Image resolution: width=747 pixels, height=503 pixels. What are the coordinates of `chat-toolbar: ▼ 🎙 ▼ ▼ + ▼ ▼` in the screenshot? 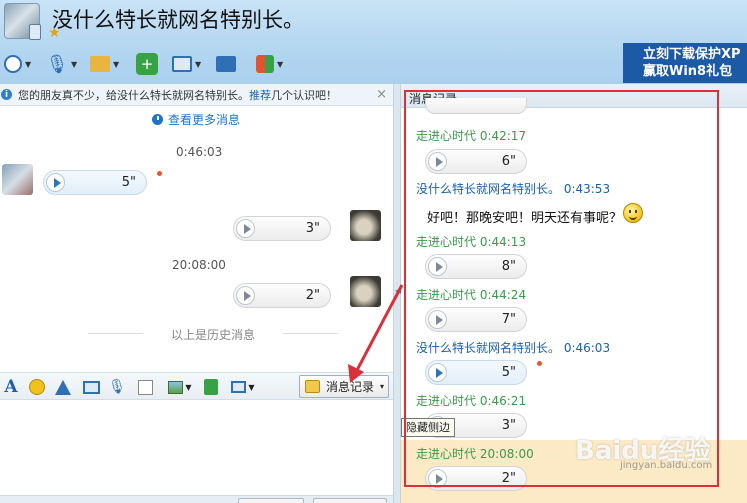 It's located at (305, 65).